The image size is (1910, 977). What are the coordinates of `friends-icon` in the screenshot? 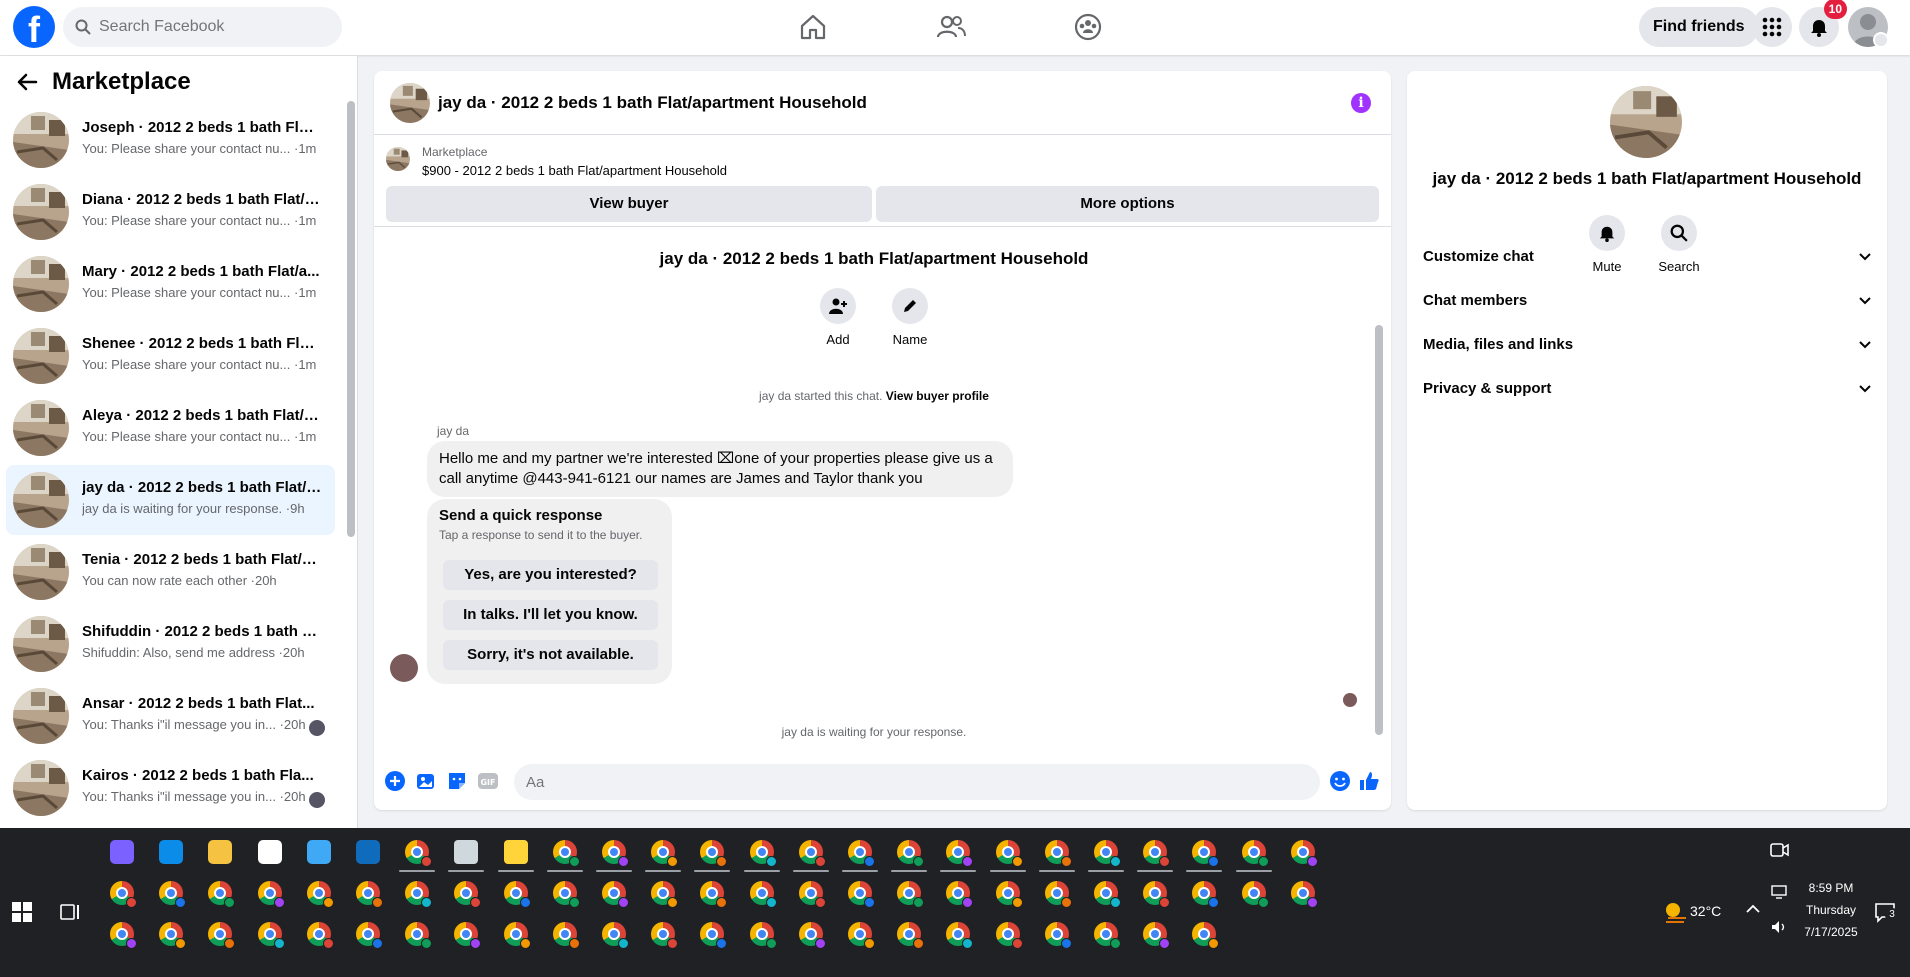 It's located at (951, 27).